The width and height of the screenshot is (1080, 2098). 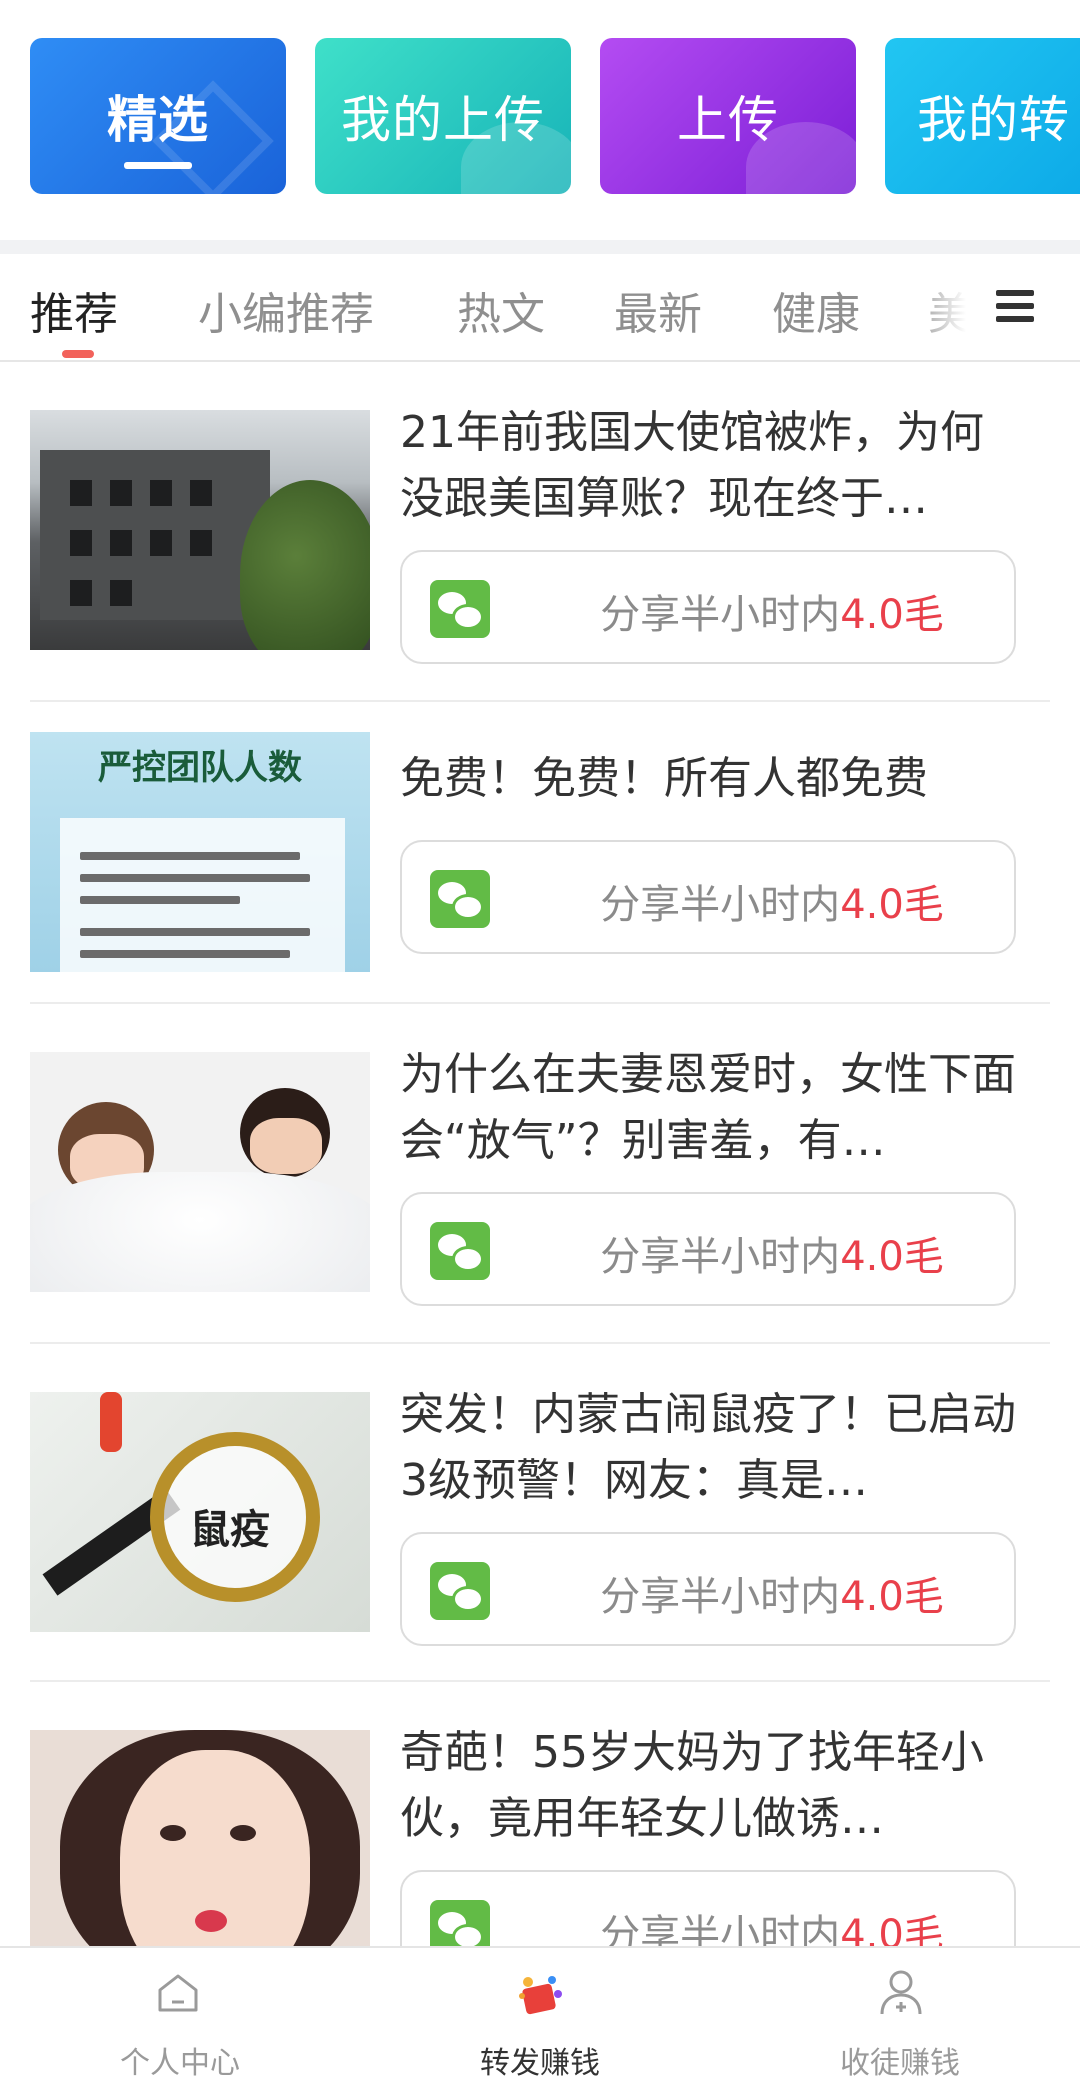 What do you see at coordinates (78, 354) in the screenshot?
I see `tab-active-indicator` at bounding box center [78, 354].